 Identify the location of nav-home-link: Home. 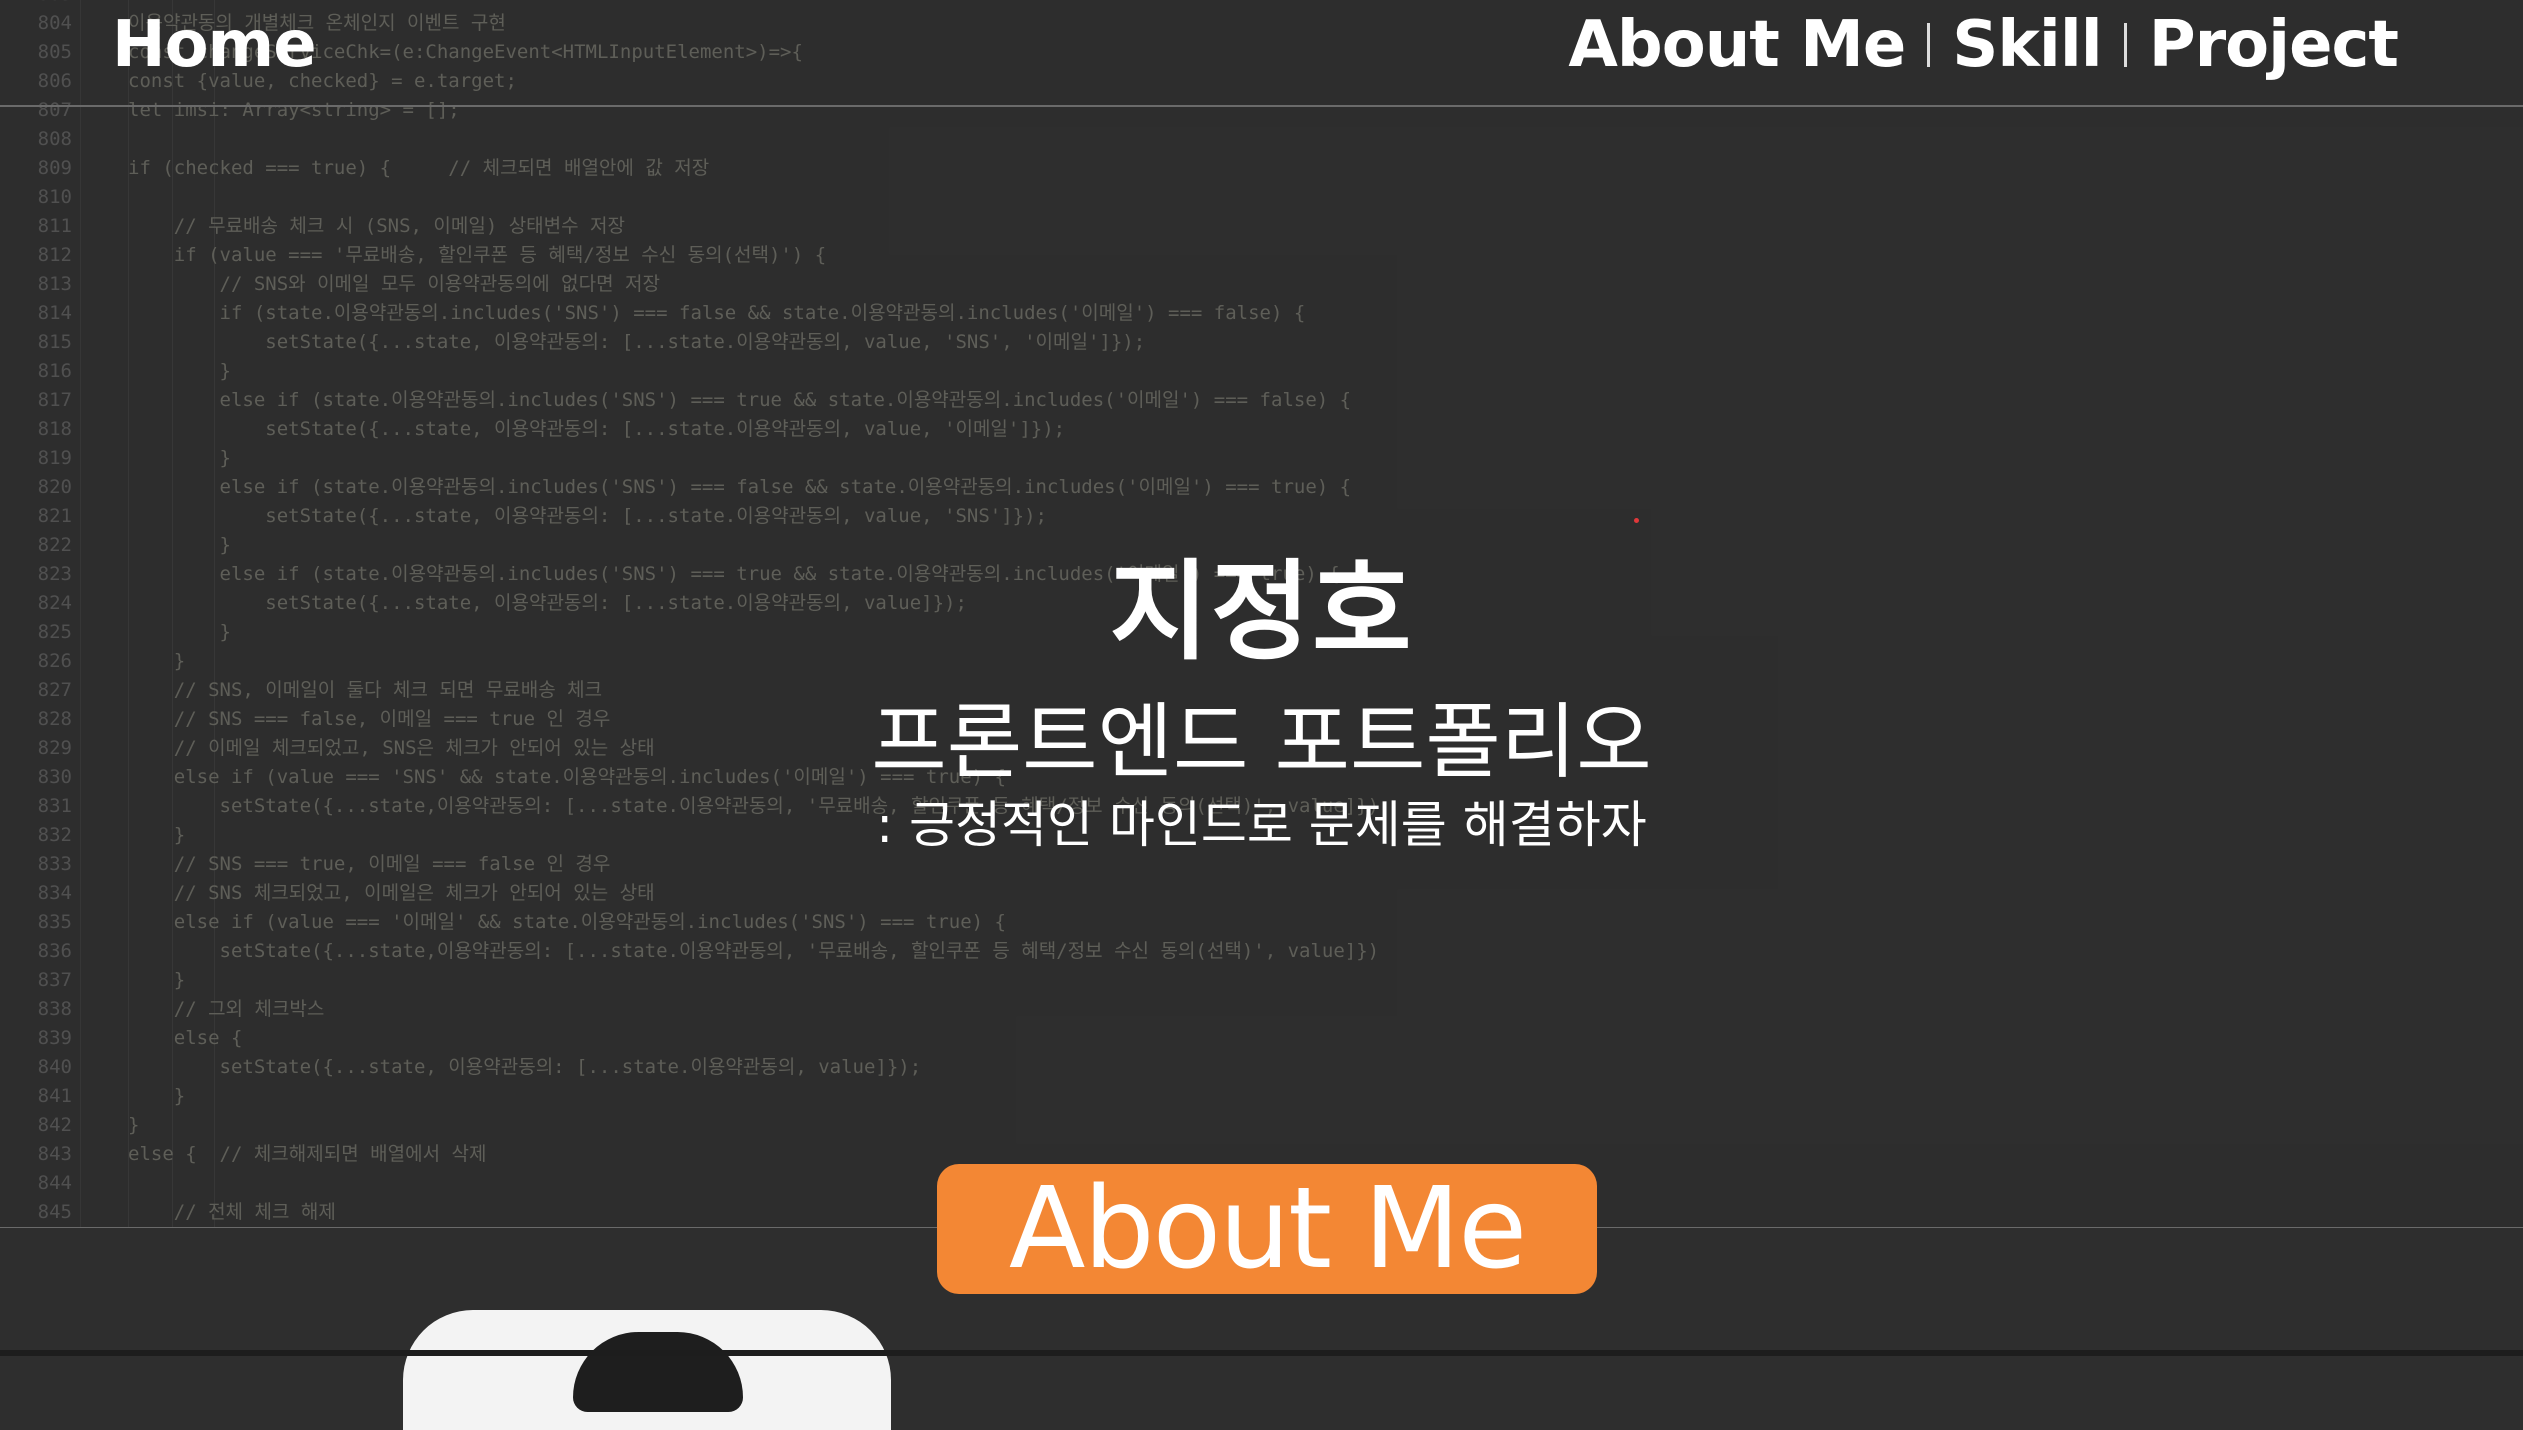
(214, 45).